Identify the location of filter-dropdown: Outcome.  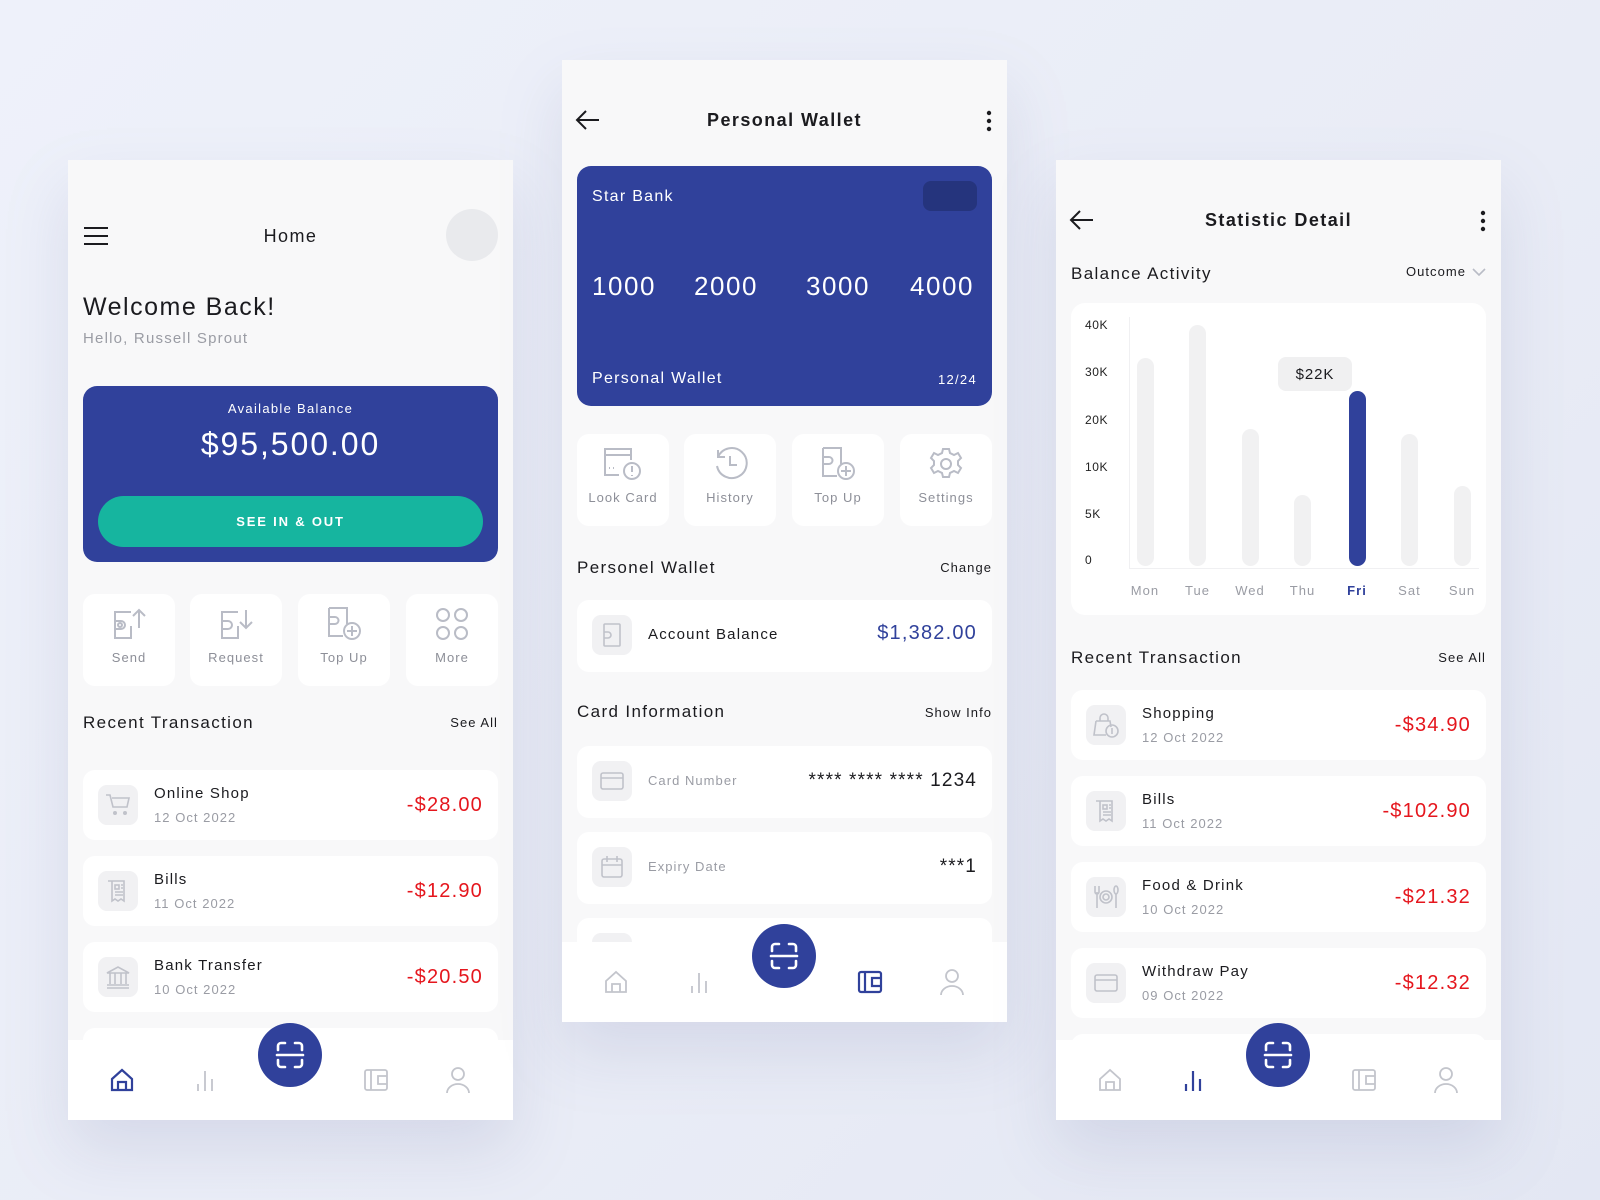
(1446, 271).